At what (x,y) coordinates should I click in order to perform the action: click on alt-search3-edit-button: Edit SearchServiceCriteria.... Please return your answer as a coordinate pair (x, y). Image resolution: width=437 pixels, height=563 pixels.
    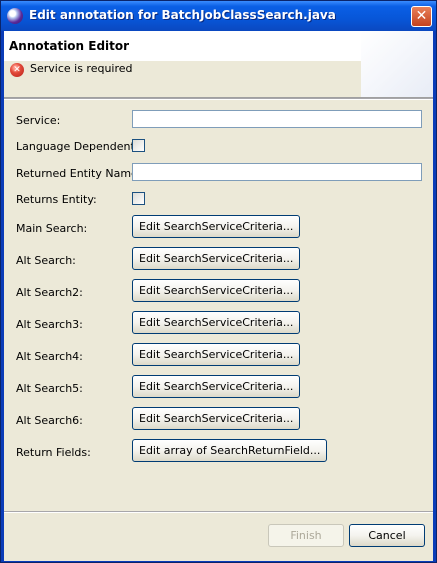
    Looking at the image, I should click on (216, 322).